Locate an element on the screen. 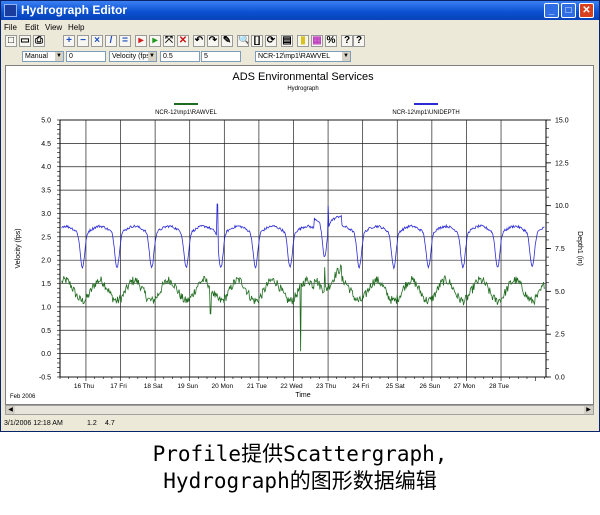 The width and height of the screenshot is (600, 515). mode-value-field: 0 is located at coordinates (86, 56).